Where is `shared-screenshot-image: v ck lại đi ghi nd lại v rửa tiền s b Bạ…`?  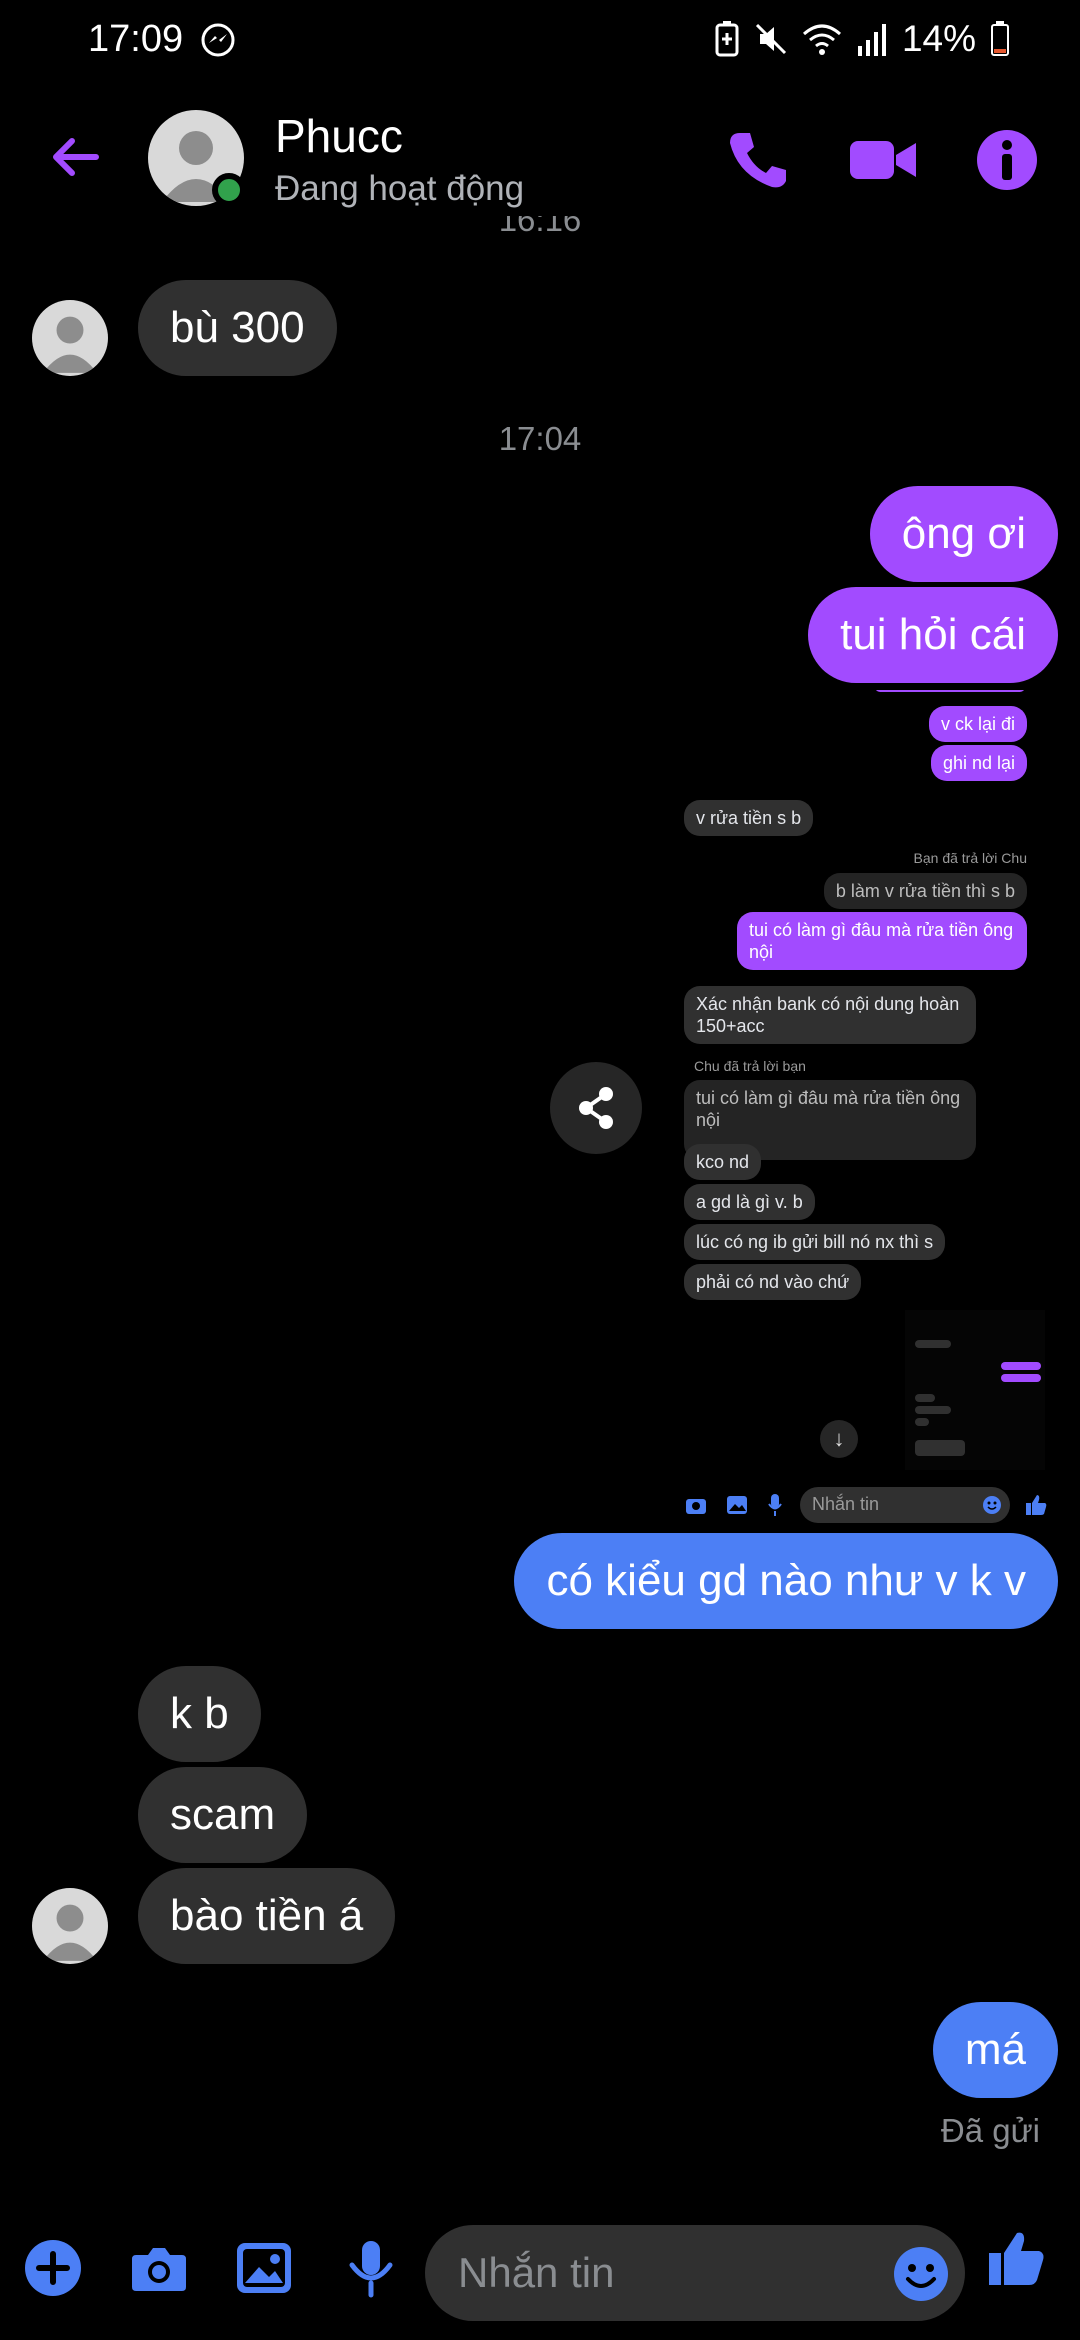
shared-screenshot-image: v ck lại đi ghi nd lại v rửa tiền s b Bạ… is located at coordinates (867, 1110).